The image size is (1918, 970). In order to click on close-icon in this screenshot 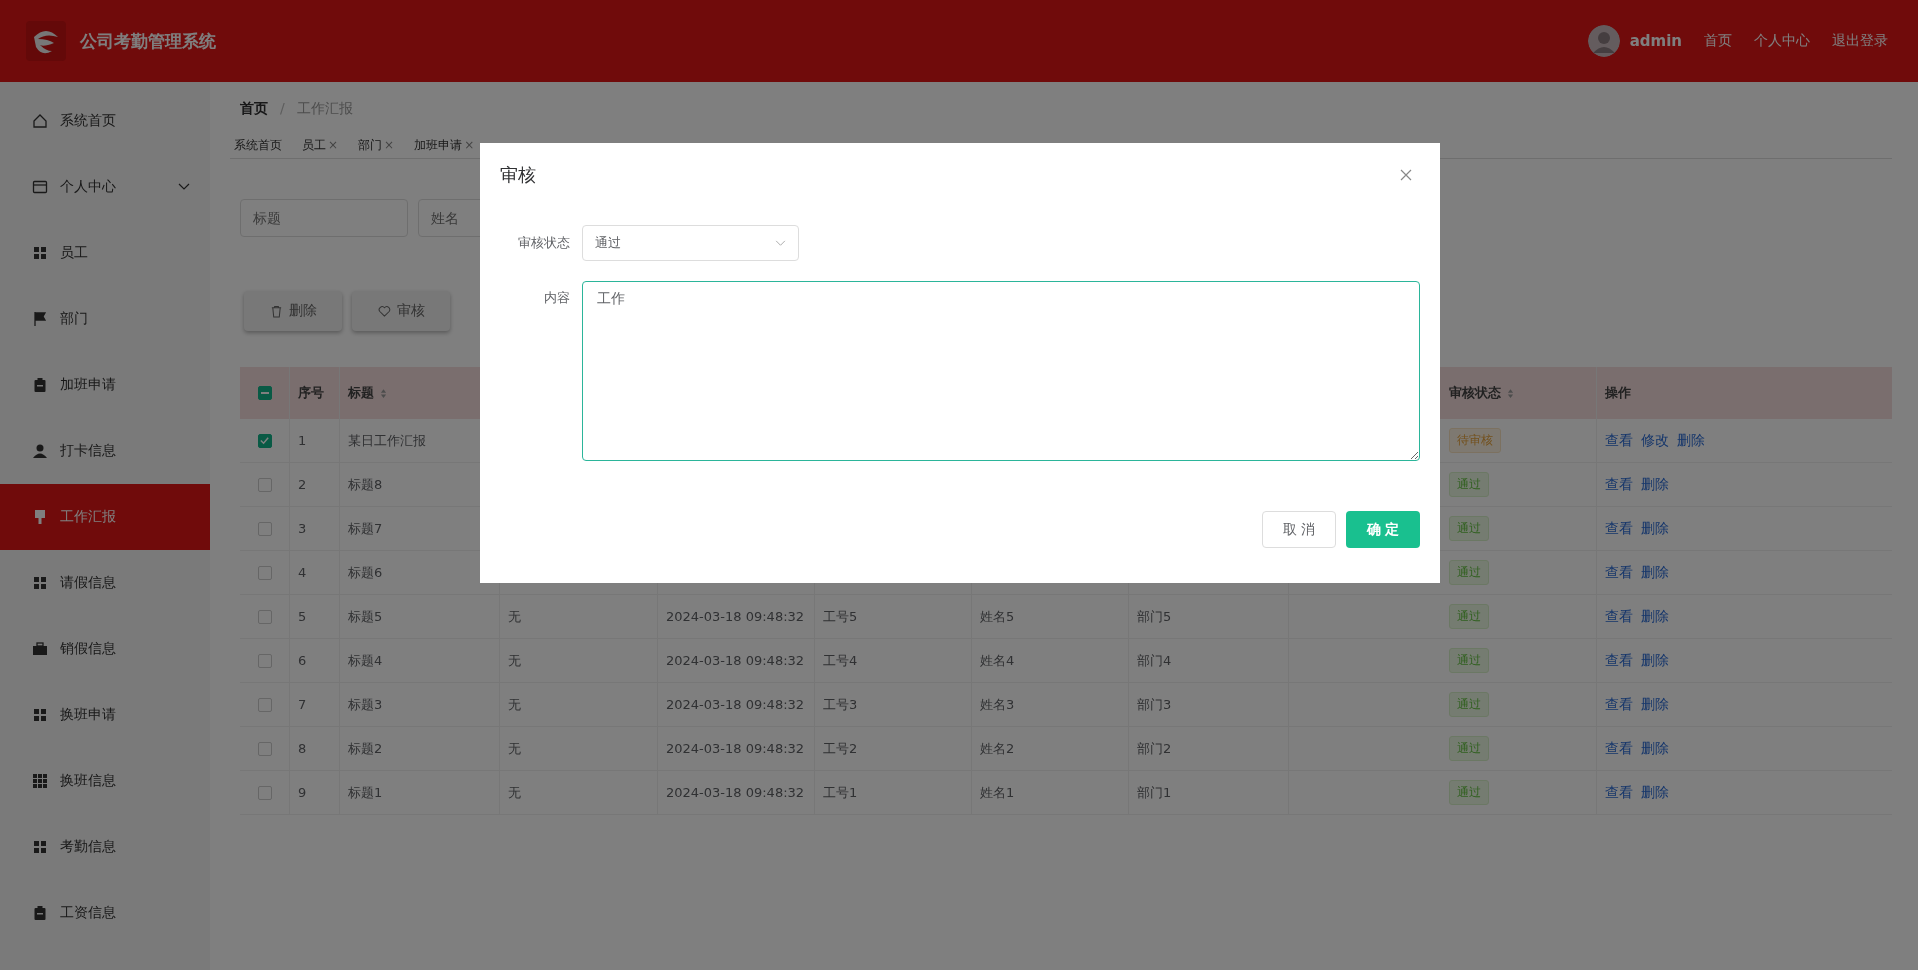, I will do `click(1406, 175)`.